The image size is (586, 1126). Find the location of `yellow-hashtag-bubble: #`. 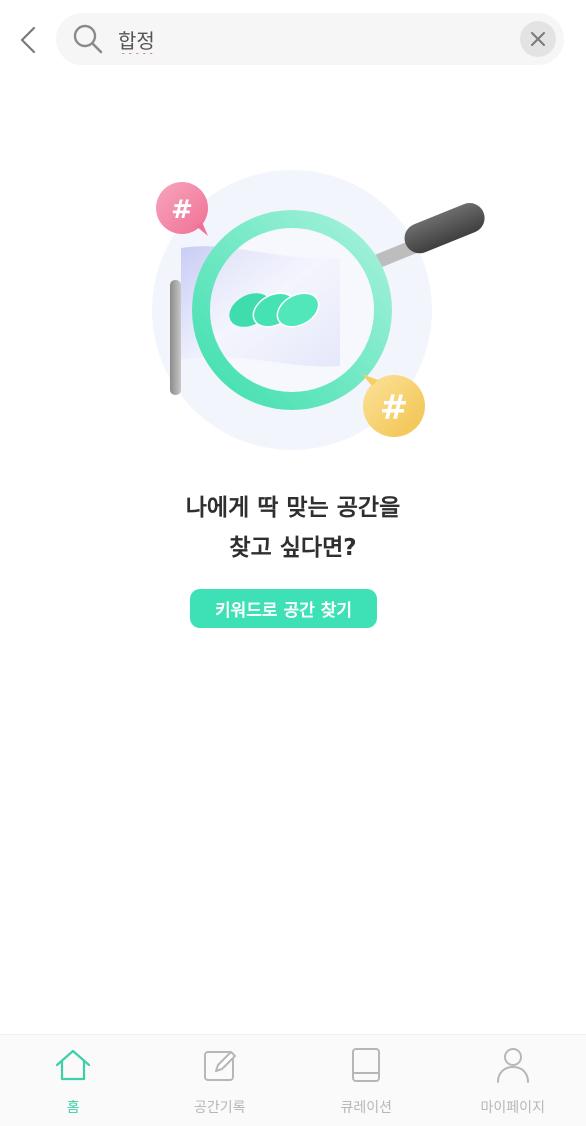

yellow-hashtag-bubble: # is located at coordinates (393, 405).